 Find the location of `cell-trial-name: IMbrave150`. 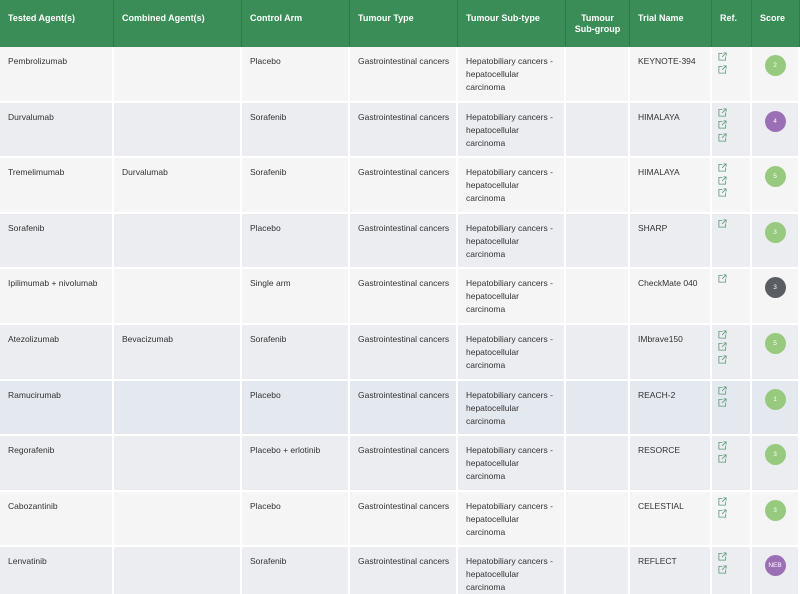

cell-trial-name: IMbrave150 is located at coordinates (671, 352).